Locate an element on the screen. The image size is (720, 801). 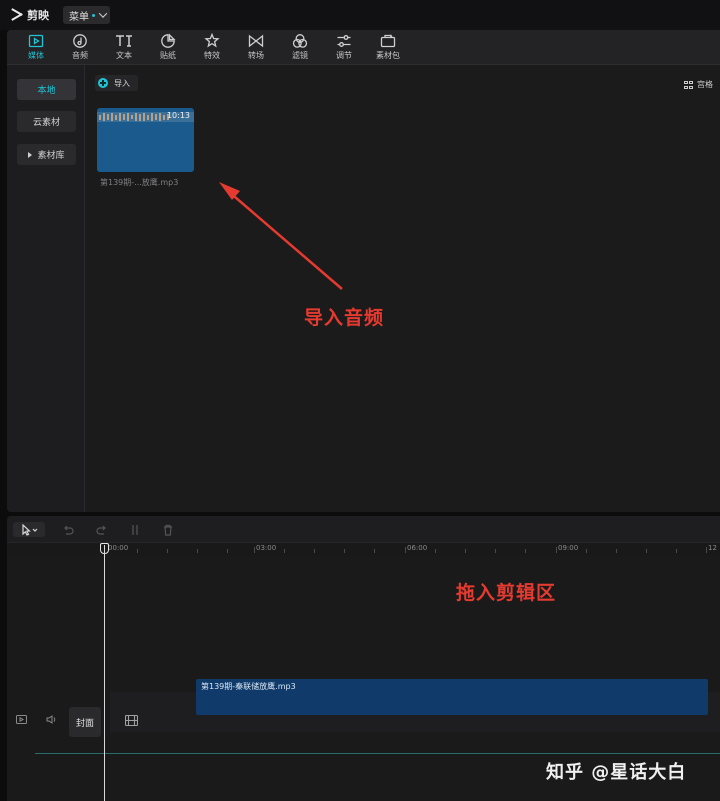
ruler-label: 12 is located at coordinates (712, 548).